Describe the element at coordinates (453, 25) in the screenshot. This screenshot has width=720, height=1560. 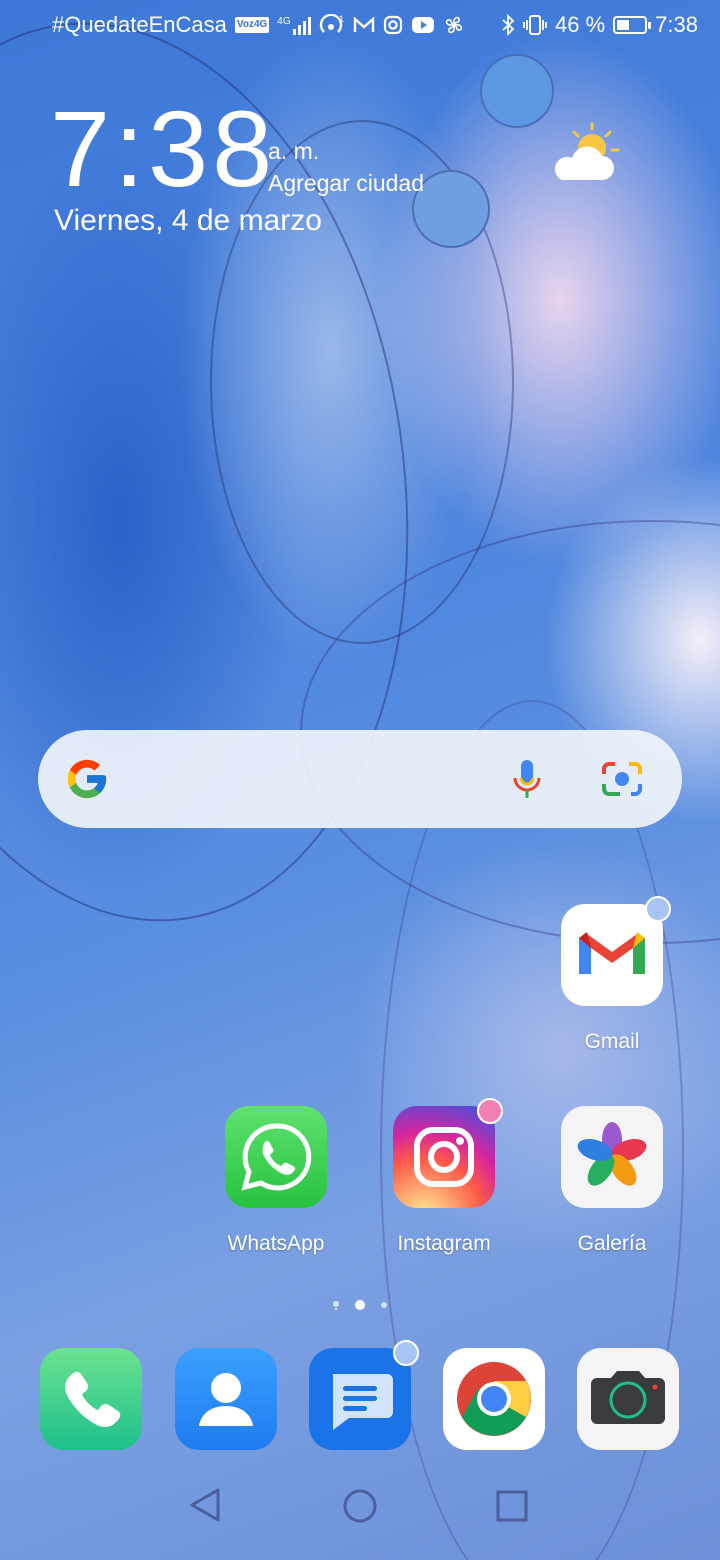
I see `fan-icon` at that location.